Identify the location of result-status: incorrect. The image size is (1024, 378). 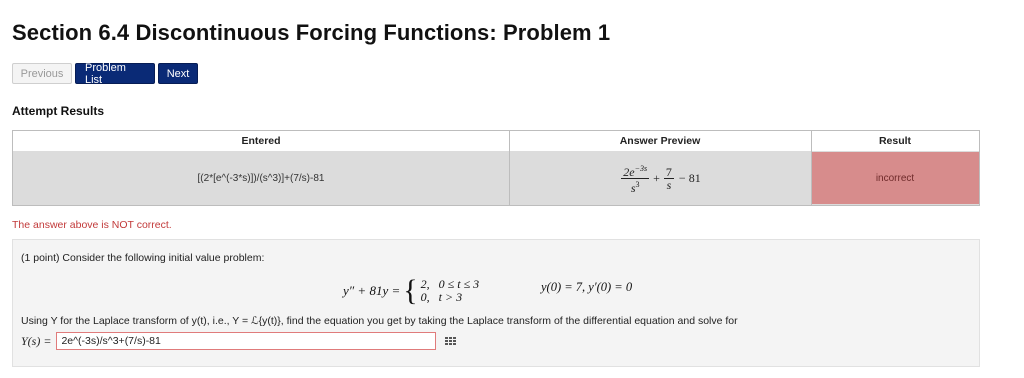
(895, 178).